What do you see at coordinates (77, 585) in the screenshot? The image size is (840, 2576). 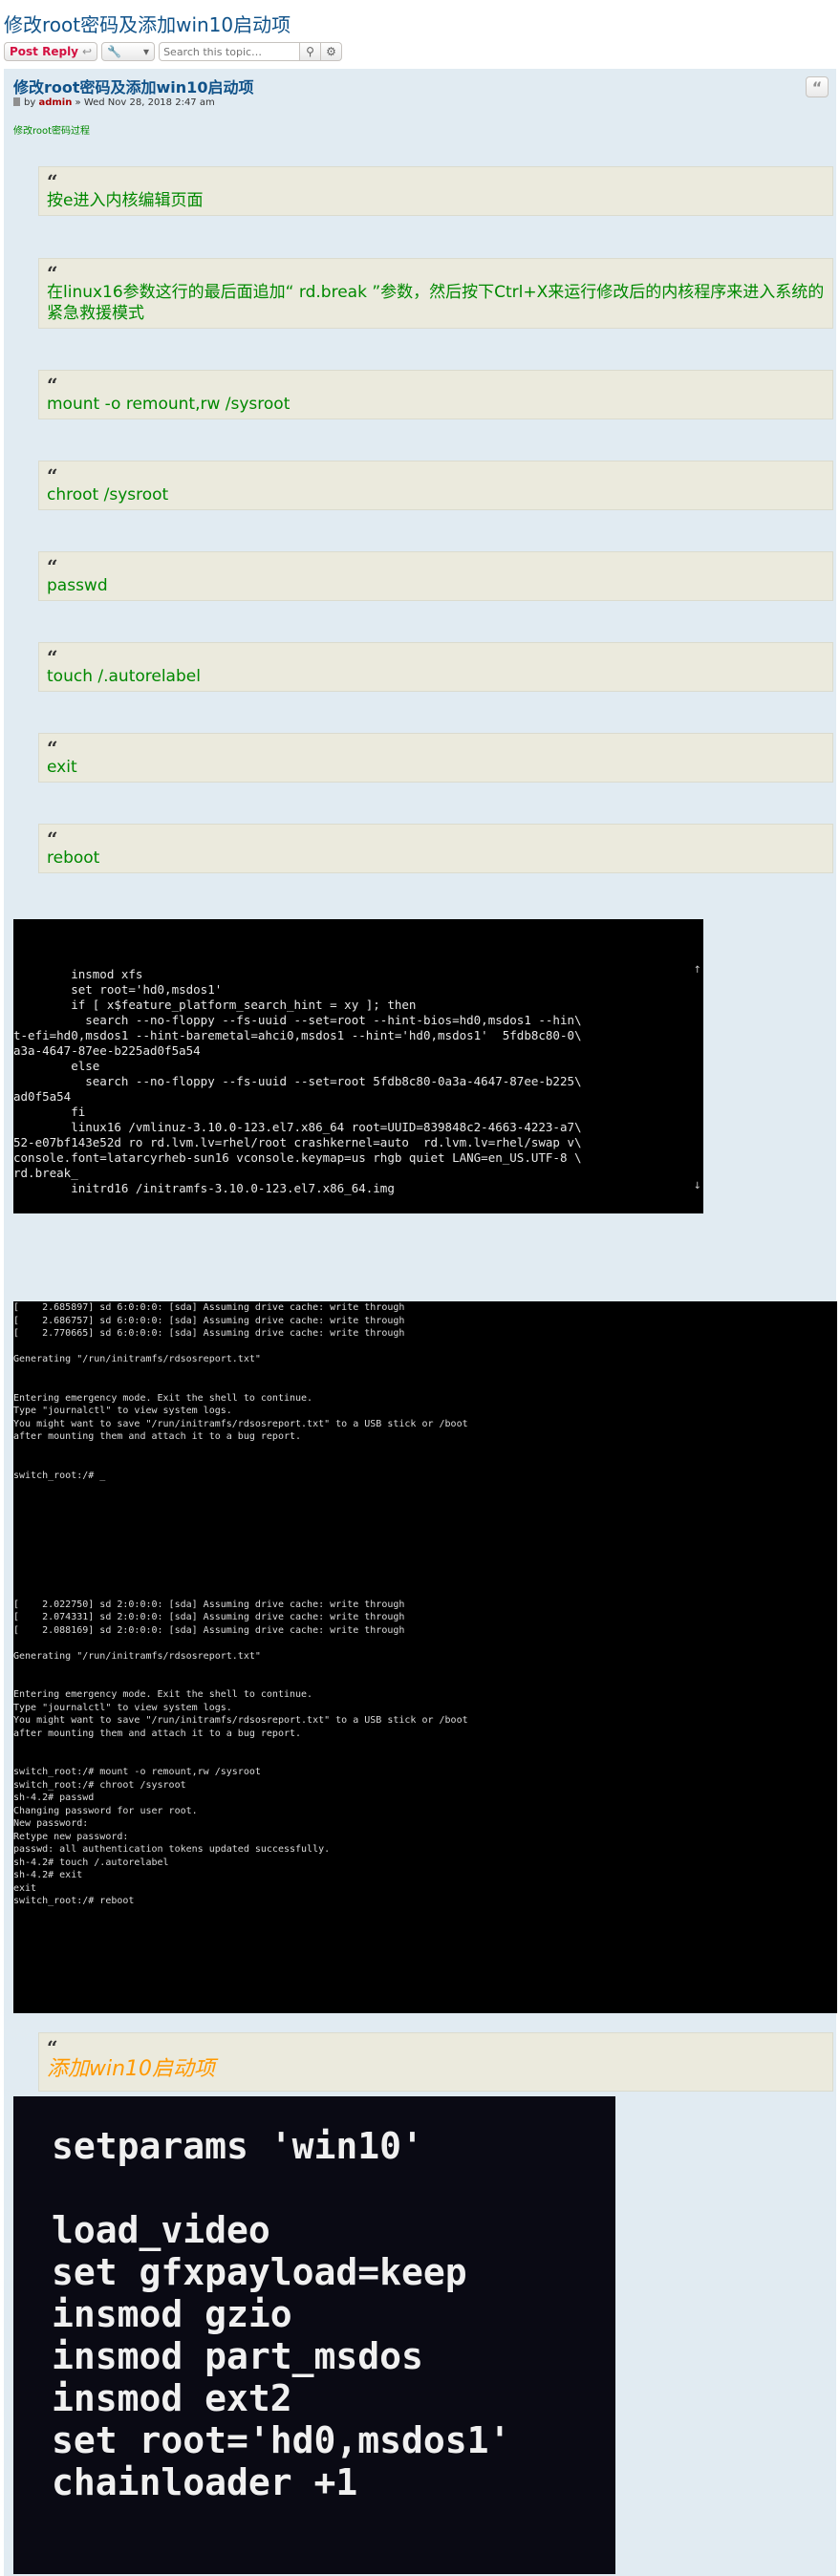 I see `quote-text: passwd` at bounding box center [77, 585].